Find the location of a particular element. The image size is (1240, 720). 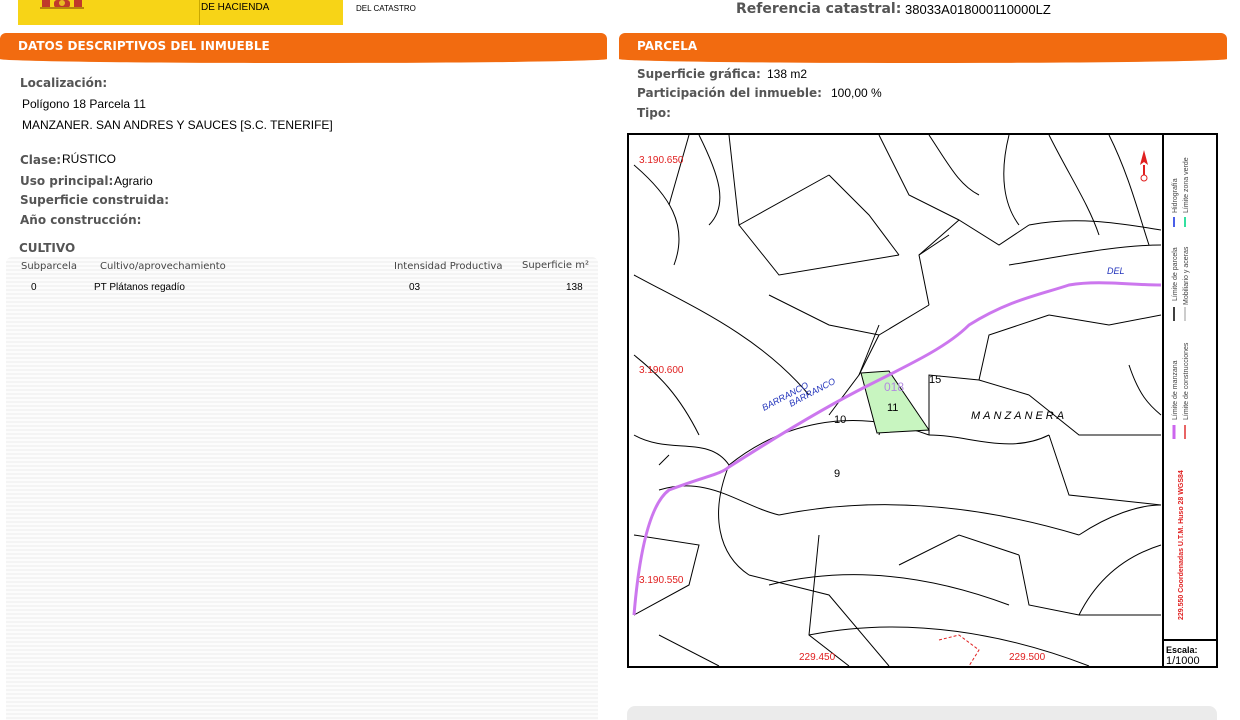

legend-hidrografia: Hidrografía is located at coordinates (1175, 195).